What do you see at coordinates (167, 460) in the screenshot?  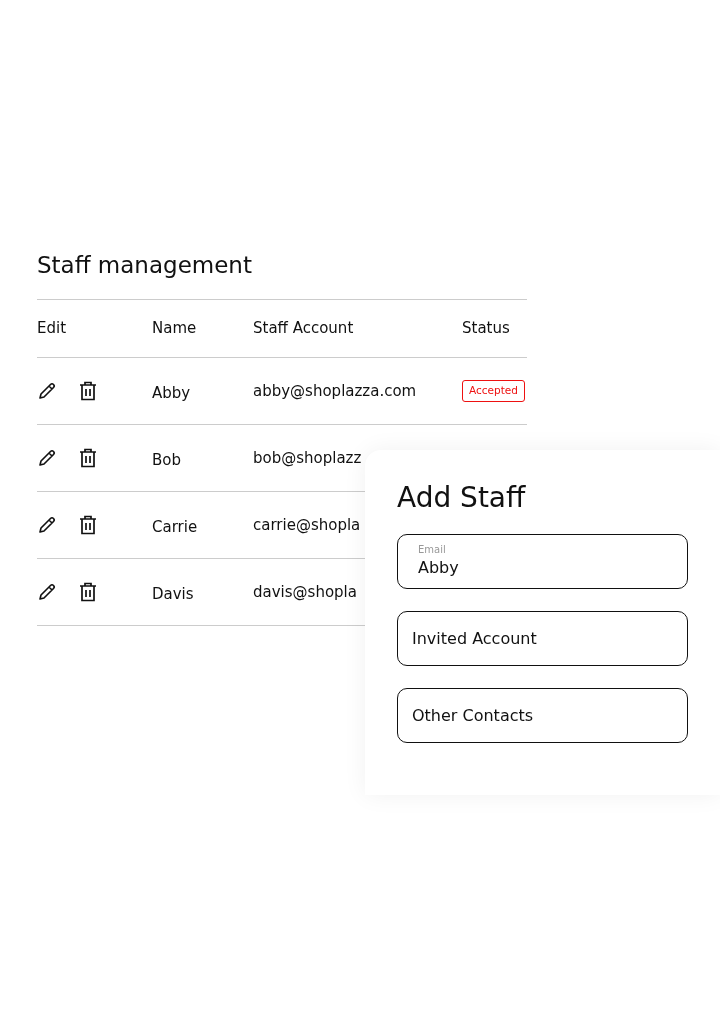 I see `name-cell-text: Bob` at bounding box center [167, 460].